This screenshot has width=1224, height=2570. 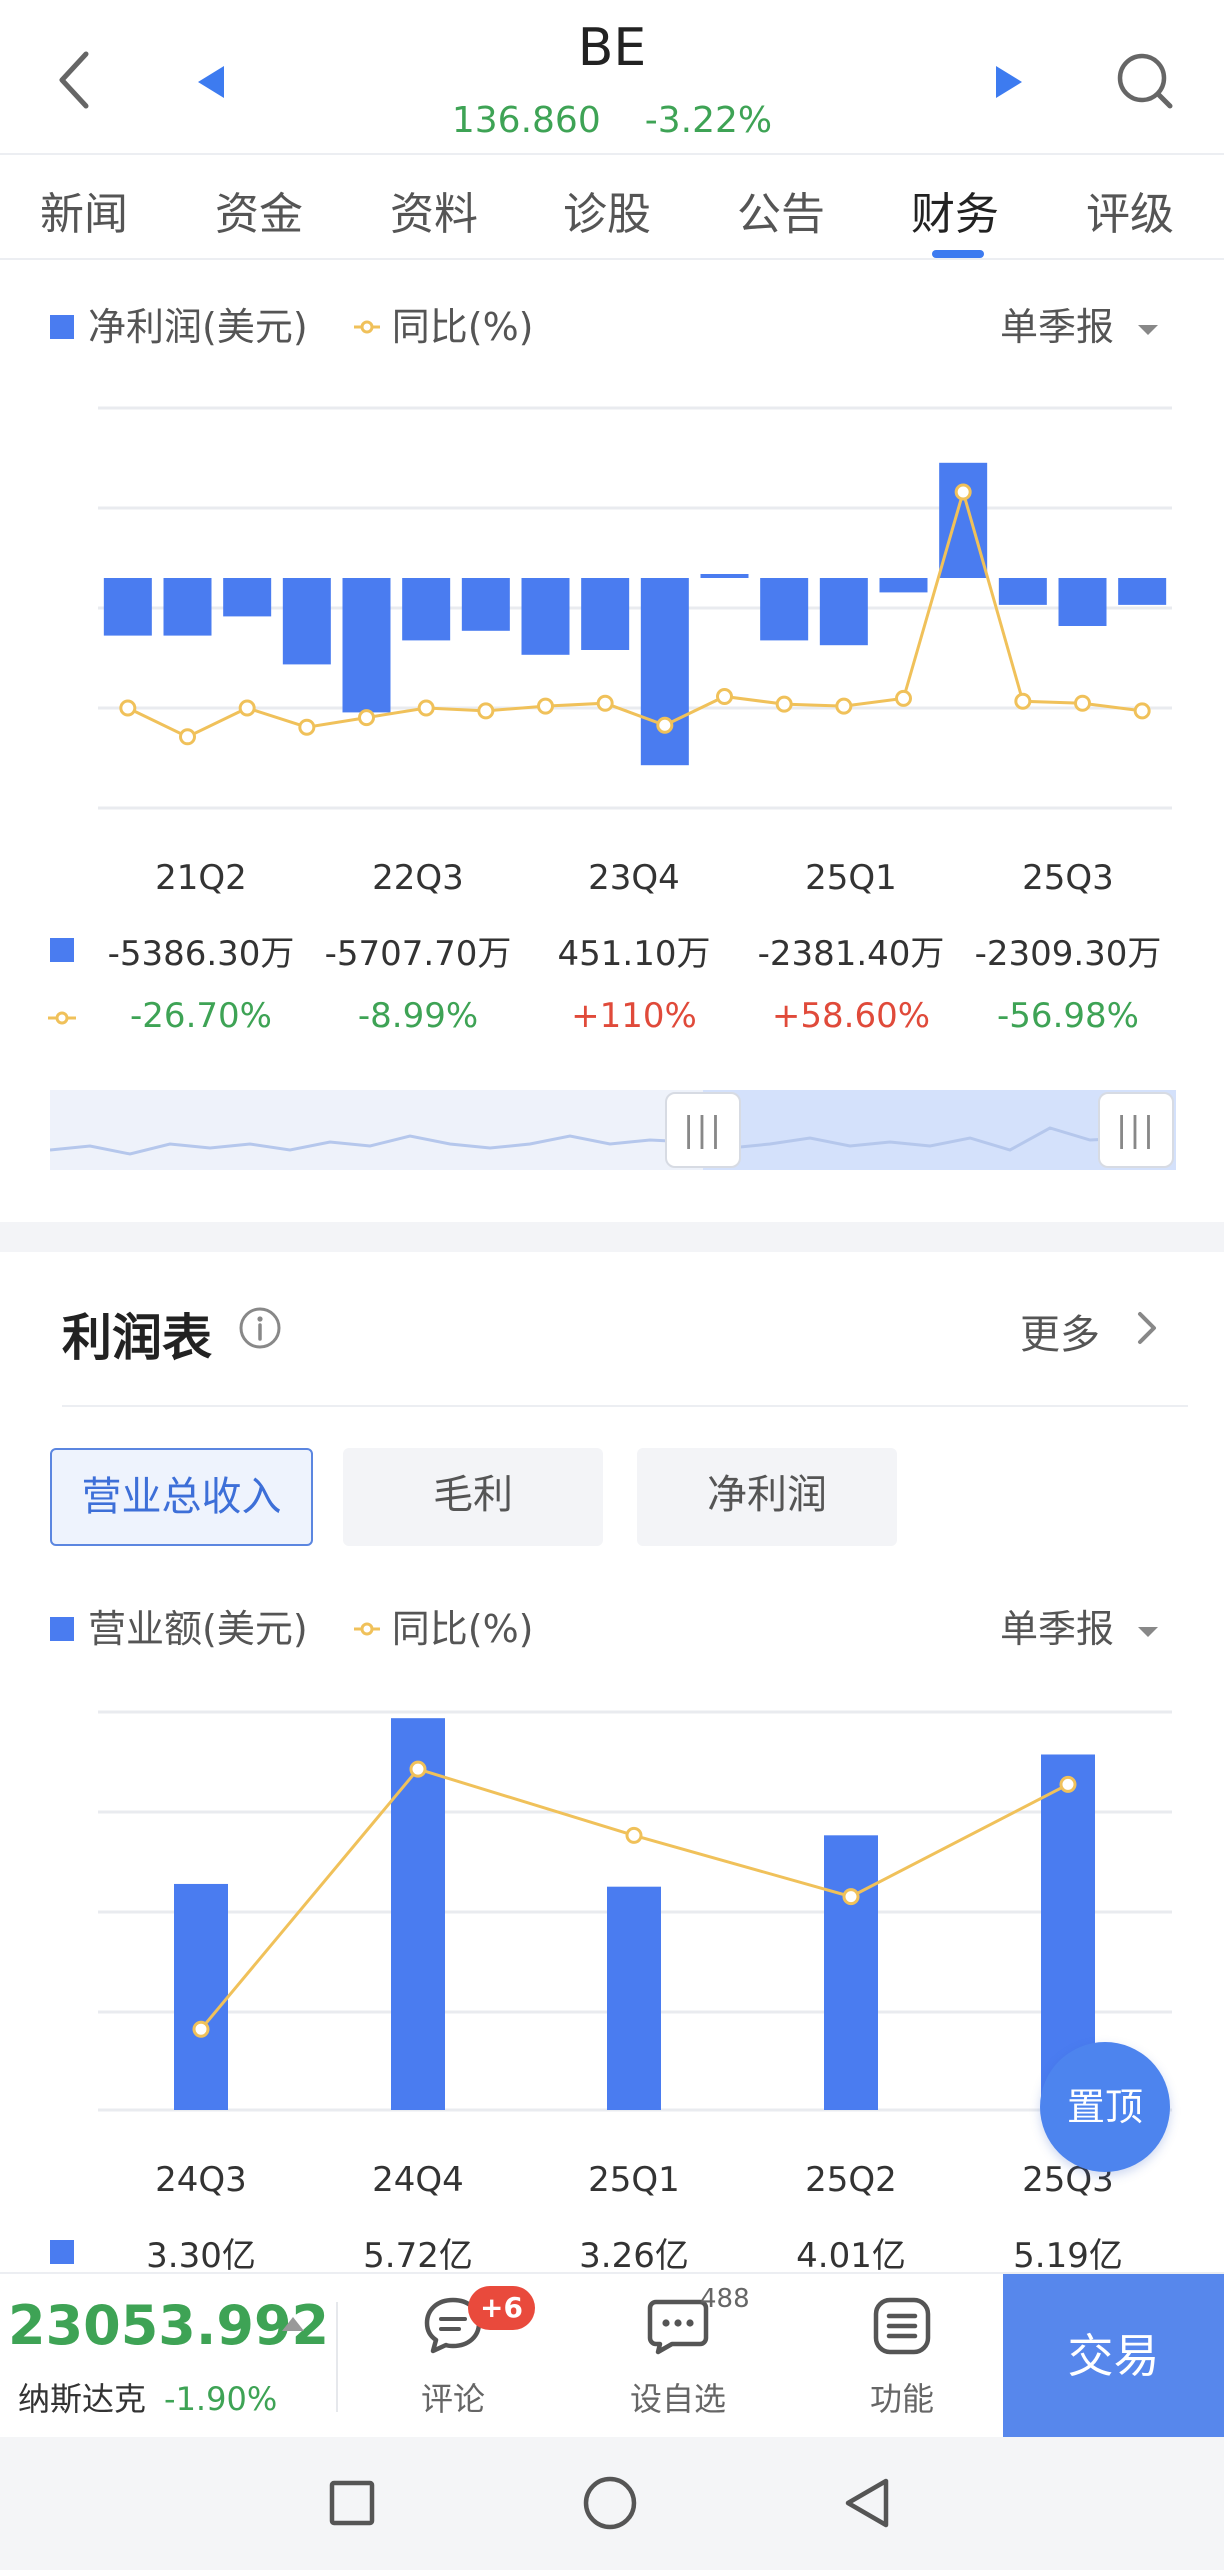 What do you see at coordinates (366, 326) in the screenshot?
I see `yoy-legend-swatch` at bounding box center [366, 326].